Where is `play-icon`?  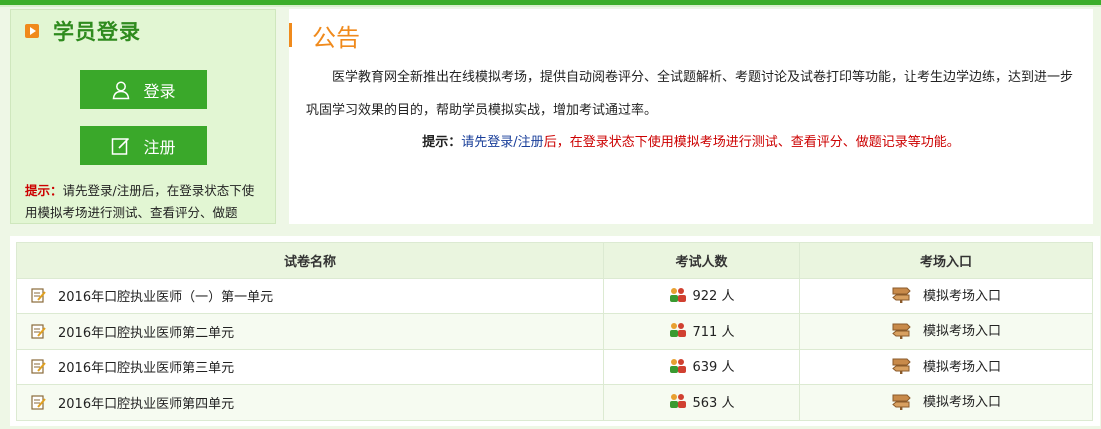
play-icon is located at coordinates (32, 31).